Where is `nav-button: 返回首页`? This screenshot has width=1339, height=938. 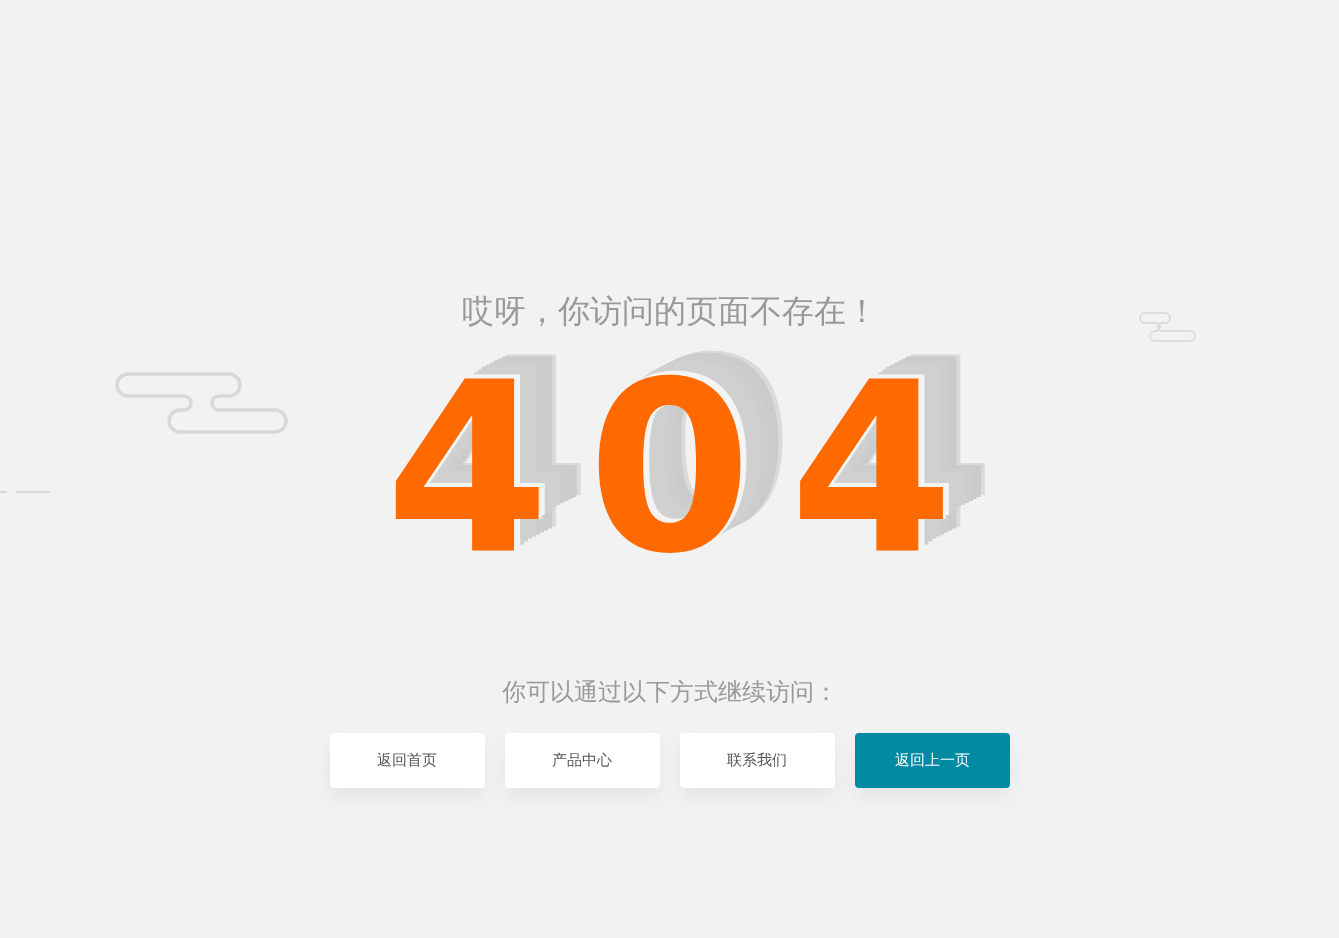
nav-button: 返回首页 is located at coordinates (407, 760).